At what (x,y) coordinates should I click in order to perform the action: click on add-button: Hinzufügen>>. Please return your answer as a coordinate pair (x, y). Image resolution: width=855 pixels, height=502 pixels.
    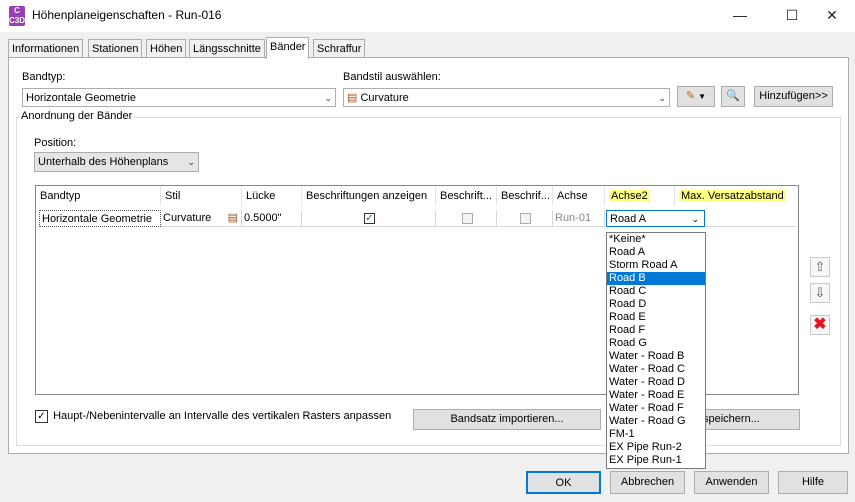
    Looking at the image, I should click on (793, 96).